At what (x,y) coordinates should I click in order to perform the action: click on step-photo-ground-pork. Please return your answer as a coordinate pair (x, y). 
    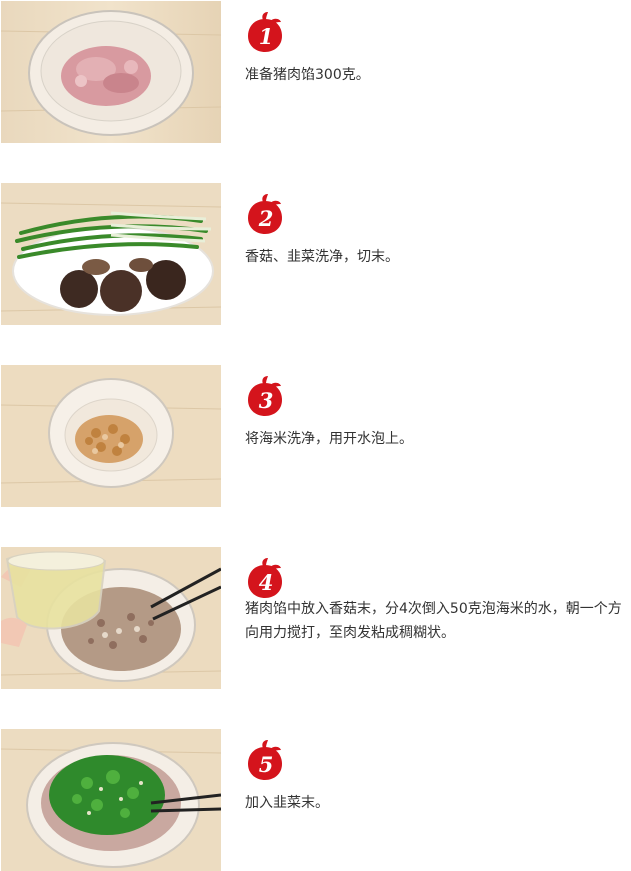
    Looking at the image, I should click on (111, 72).